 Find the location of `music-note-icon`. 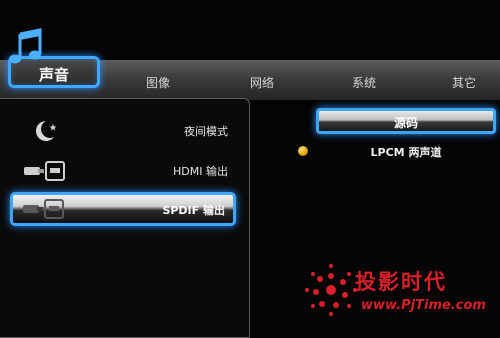

music-note-icon is located at coordinates (25, 46).